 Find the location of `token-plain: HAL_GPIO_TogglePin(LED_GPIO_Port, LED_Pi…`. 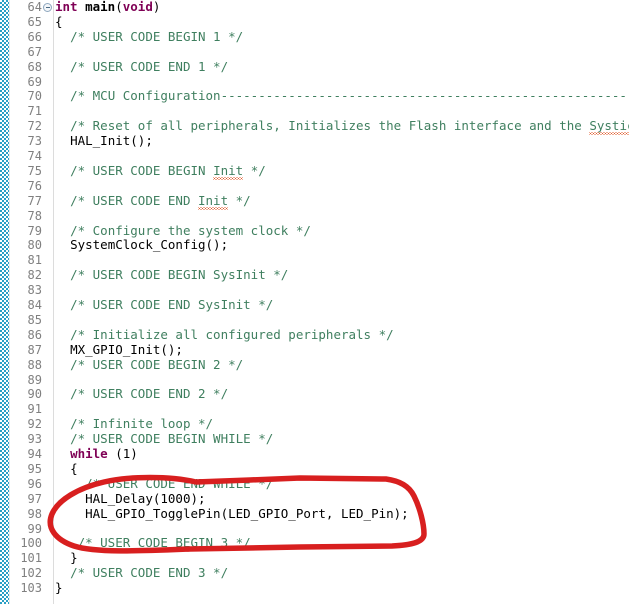

token-plain: HAL_GPIO_TogglePin(LED_GPIO_Port, LED_Pi… is located at coordinates (247, 513).